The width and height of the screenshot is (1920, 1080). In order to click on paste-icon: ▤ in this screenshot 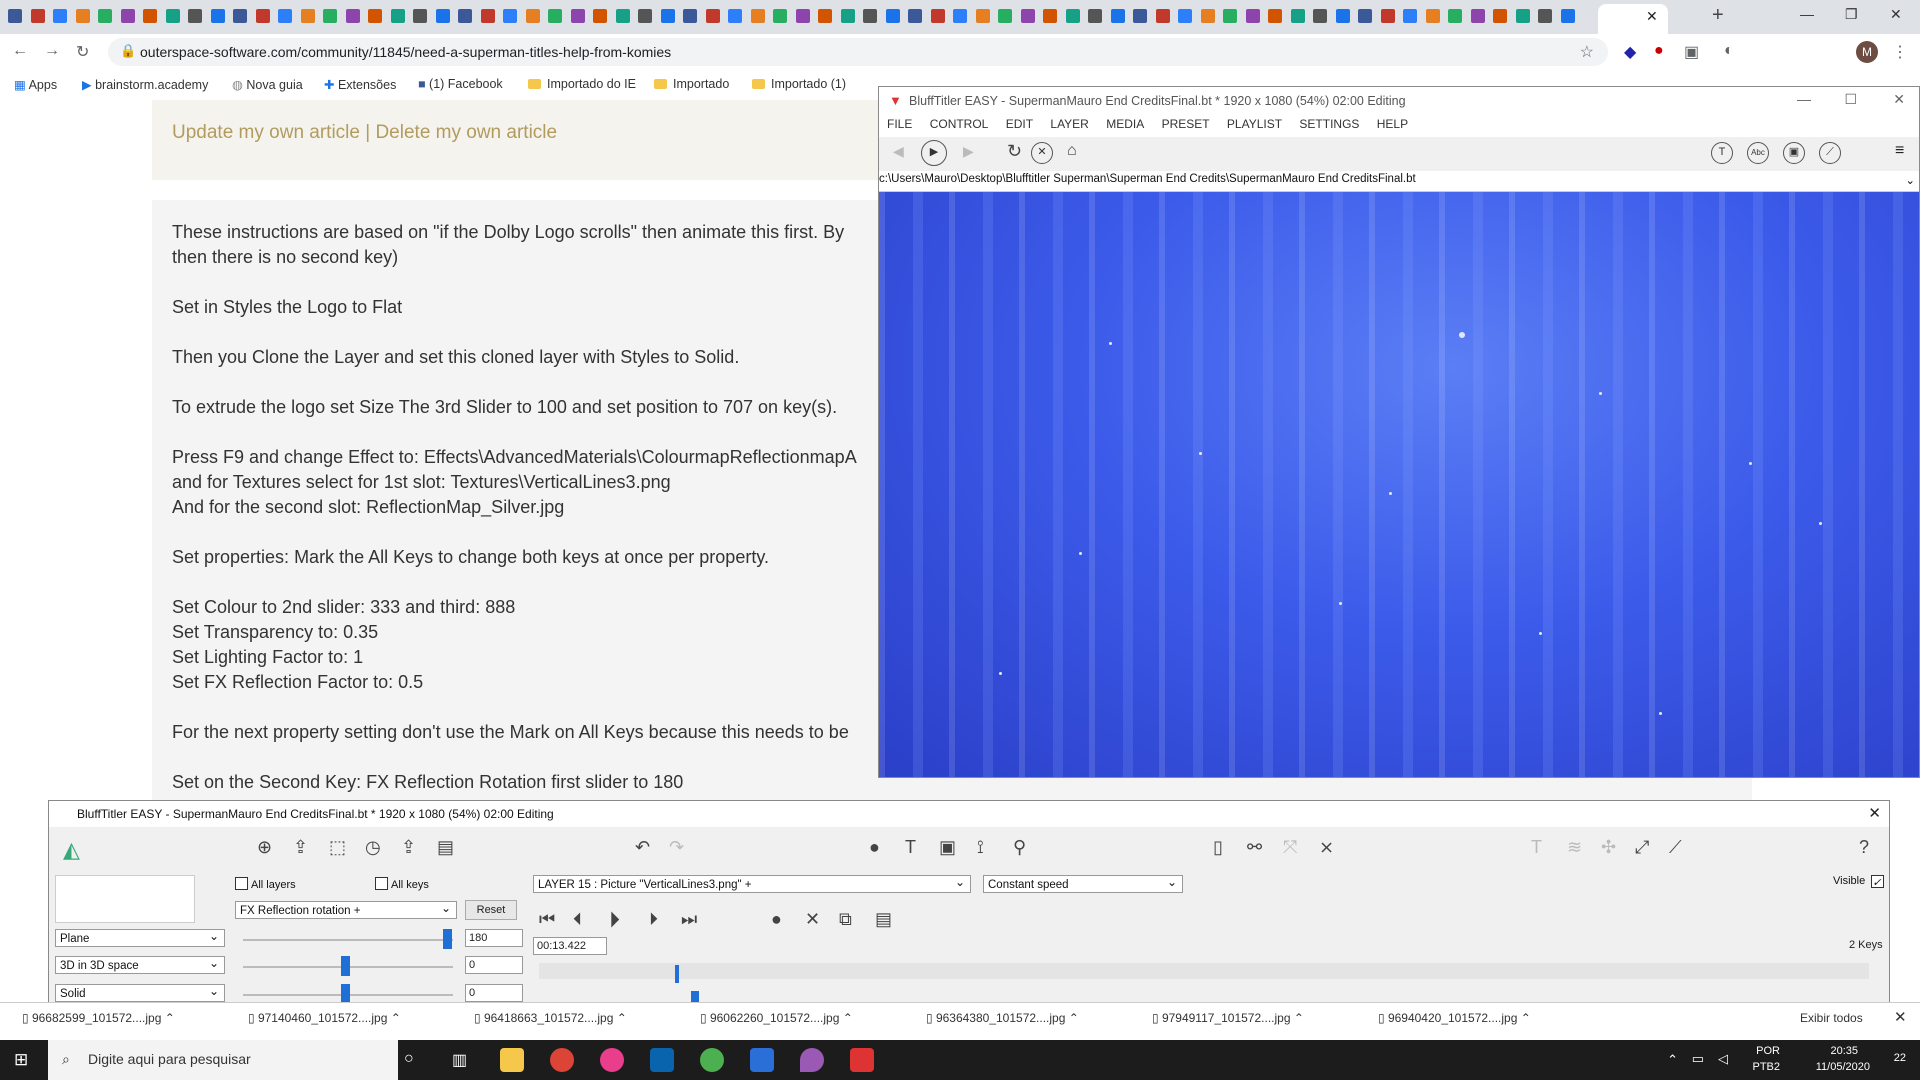, I will do `click(883, 919)`.